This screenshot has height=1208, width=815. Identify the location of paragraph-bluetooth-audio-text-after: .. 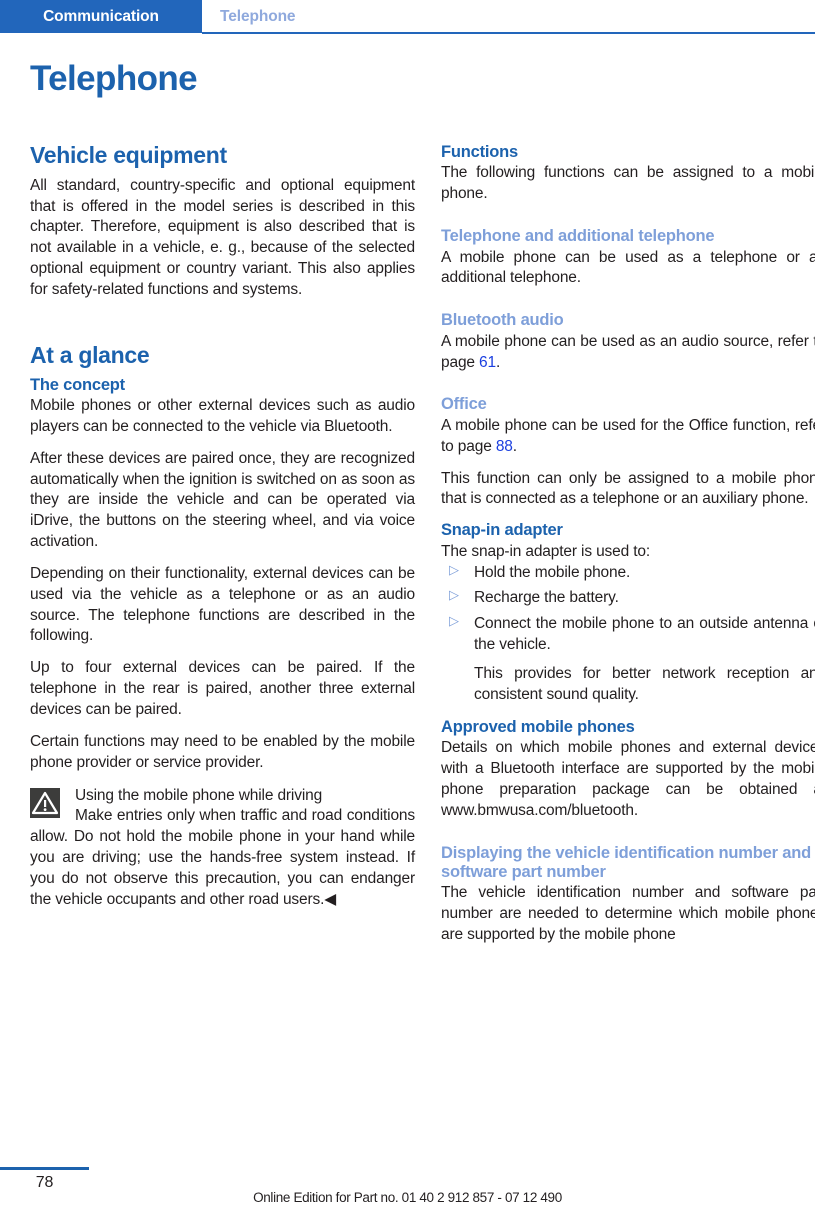
(498, 362).